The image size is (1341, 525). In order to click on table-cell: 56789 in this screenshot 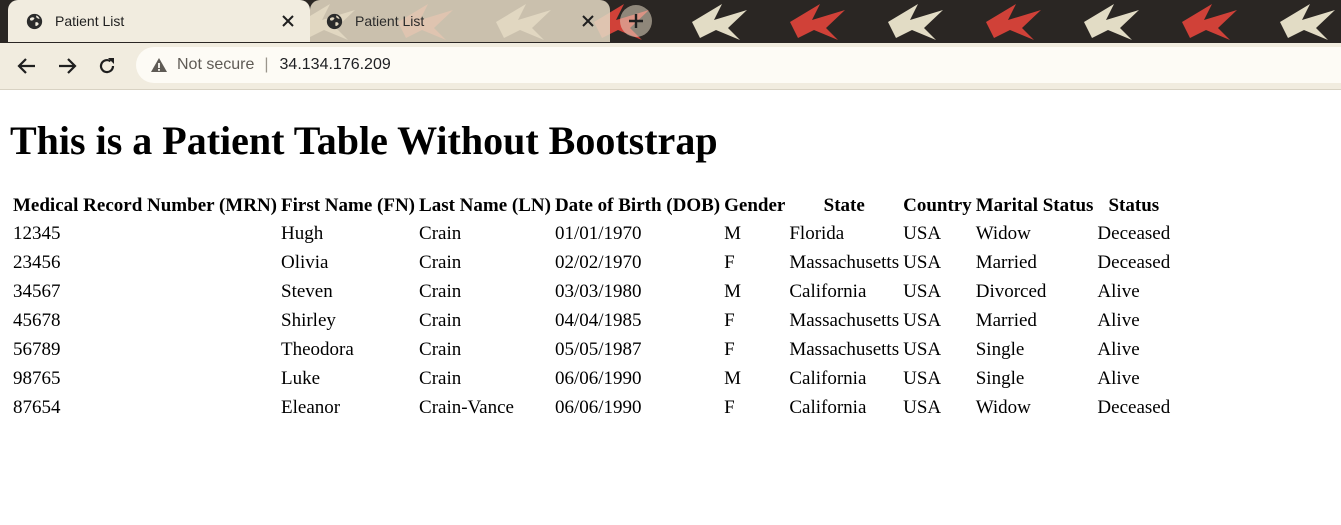, I will do `click(37, 349)`.